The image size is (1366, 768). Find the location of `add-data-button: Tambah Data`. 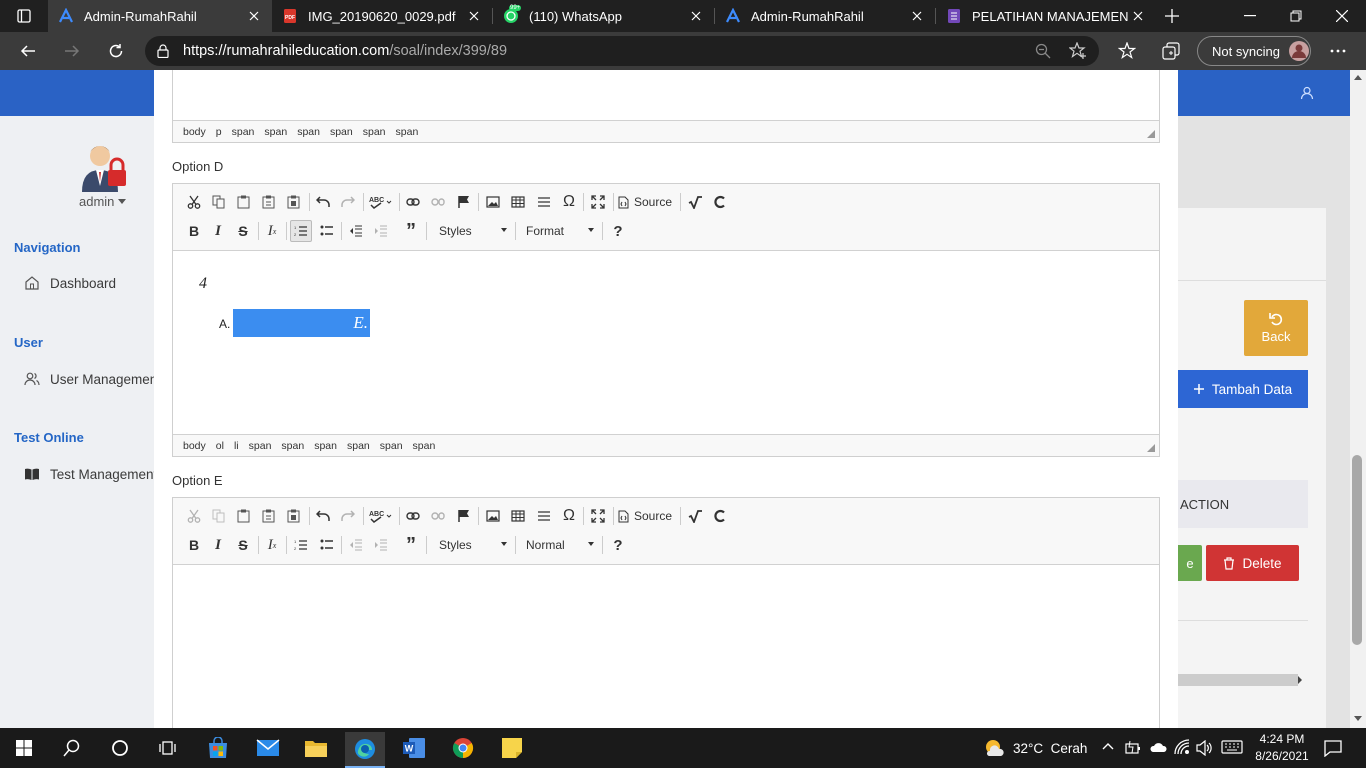

add-data-button: Tambah Data is located at coordinates (1243, 389).